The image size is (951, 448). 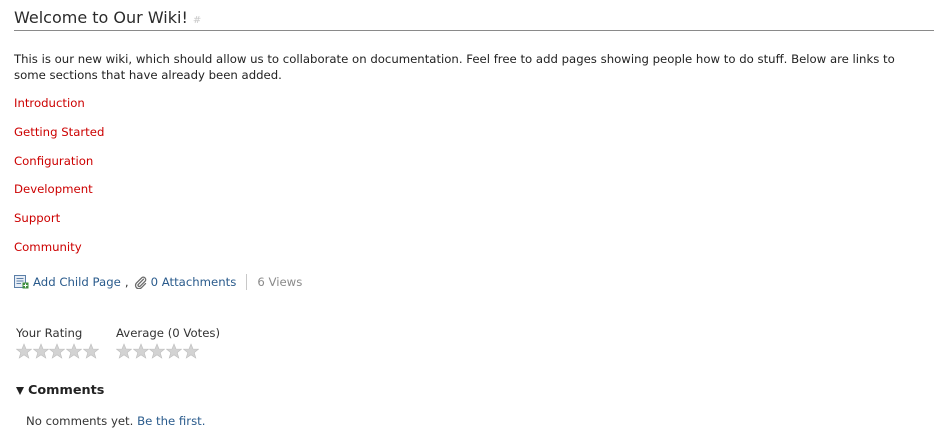 I want to click on page-header: Welcome to Our Wiki! #, so click(x=474, y=19).